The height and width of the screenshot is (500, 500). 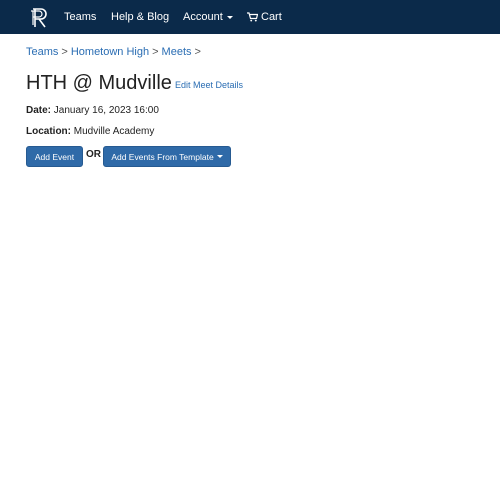 I want to click on meet-date: Date: January 16, 2023 16:00, so click(x=92, y=110).